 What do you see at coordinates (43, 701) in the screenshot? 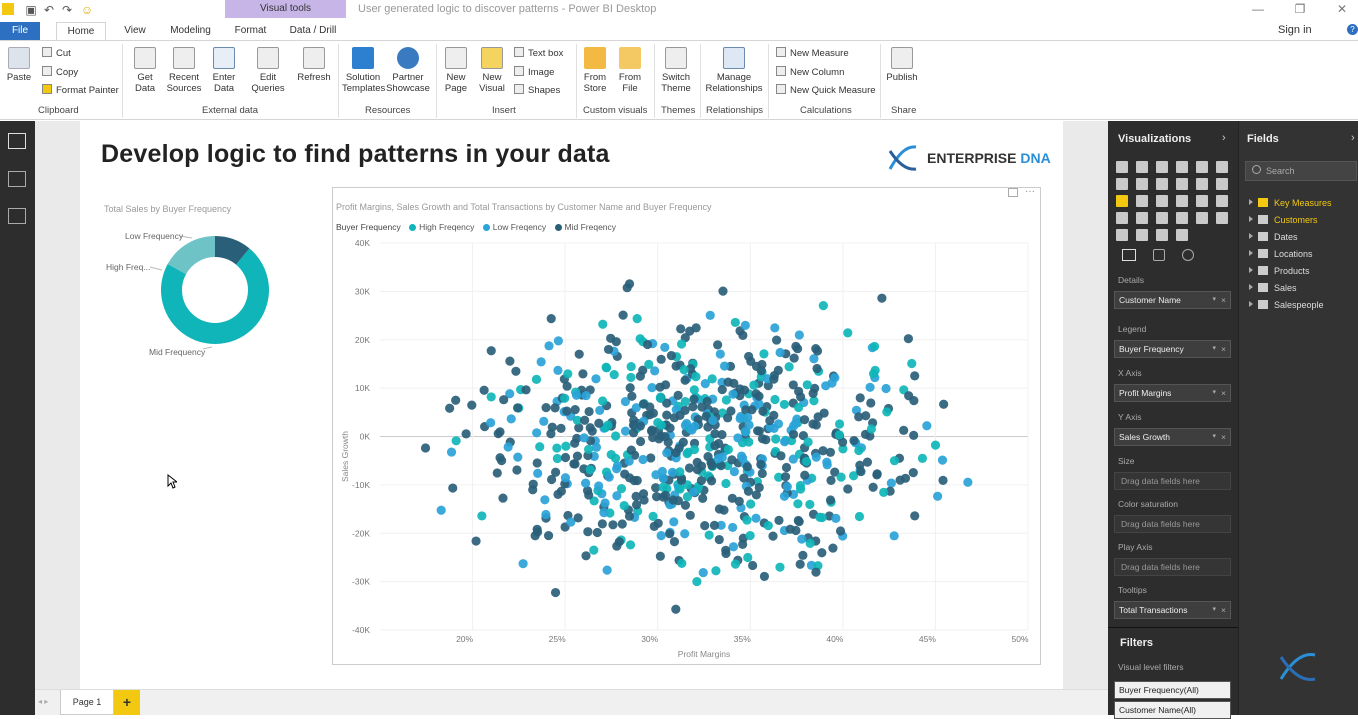
I see `prev-page-icon: ◂ ▸` at bounding box center [43, 701].